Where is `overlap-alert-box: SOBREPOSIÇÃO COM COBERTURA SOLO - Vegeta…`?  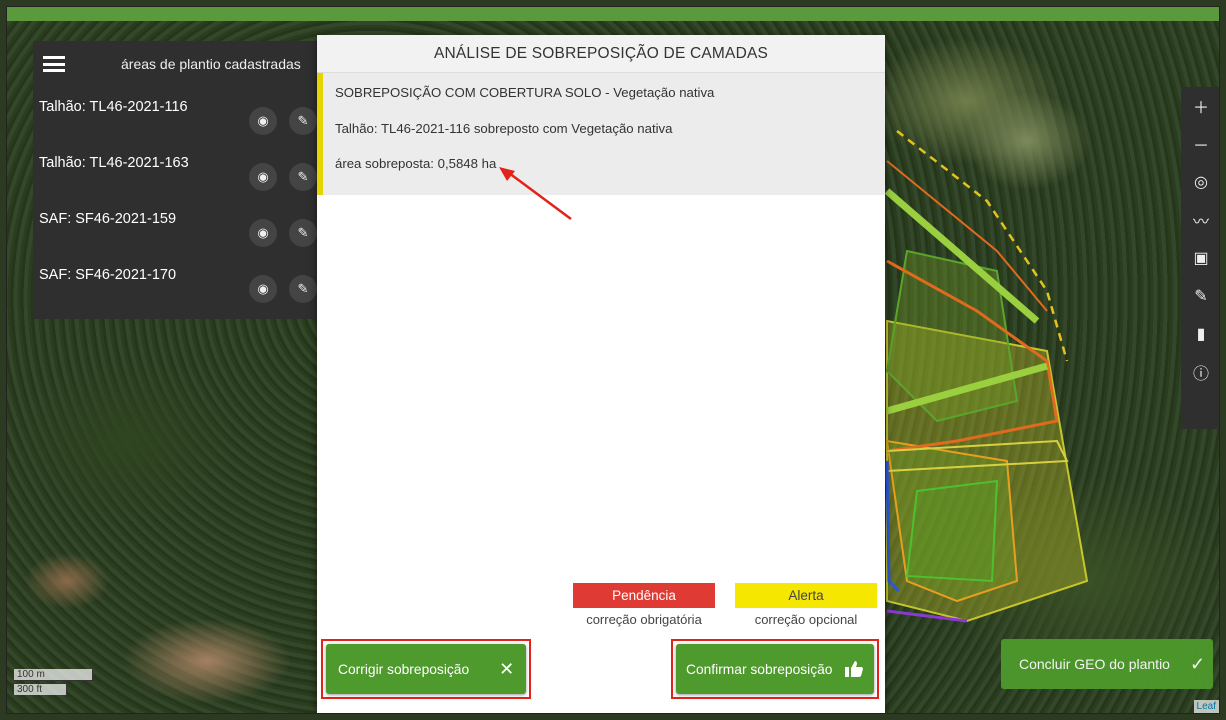 overlap-alert-box: SOBREPOSIÇÃO COM COBERTURA SOLO - Vegeta… is located at coordinates (601, 134).